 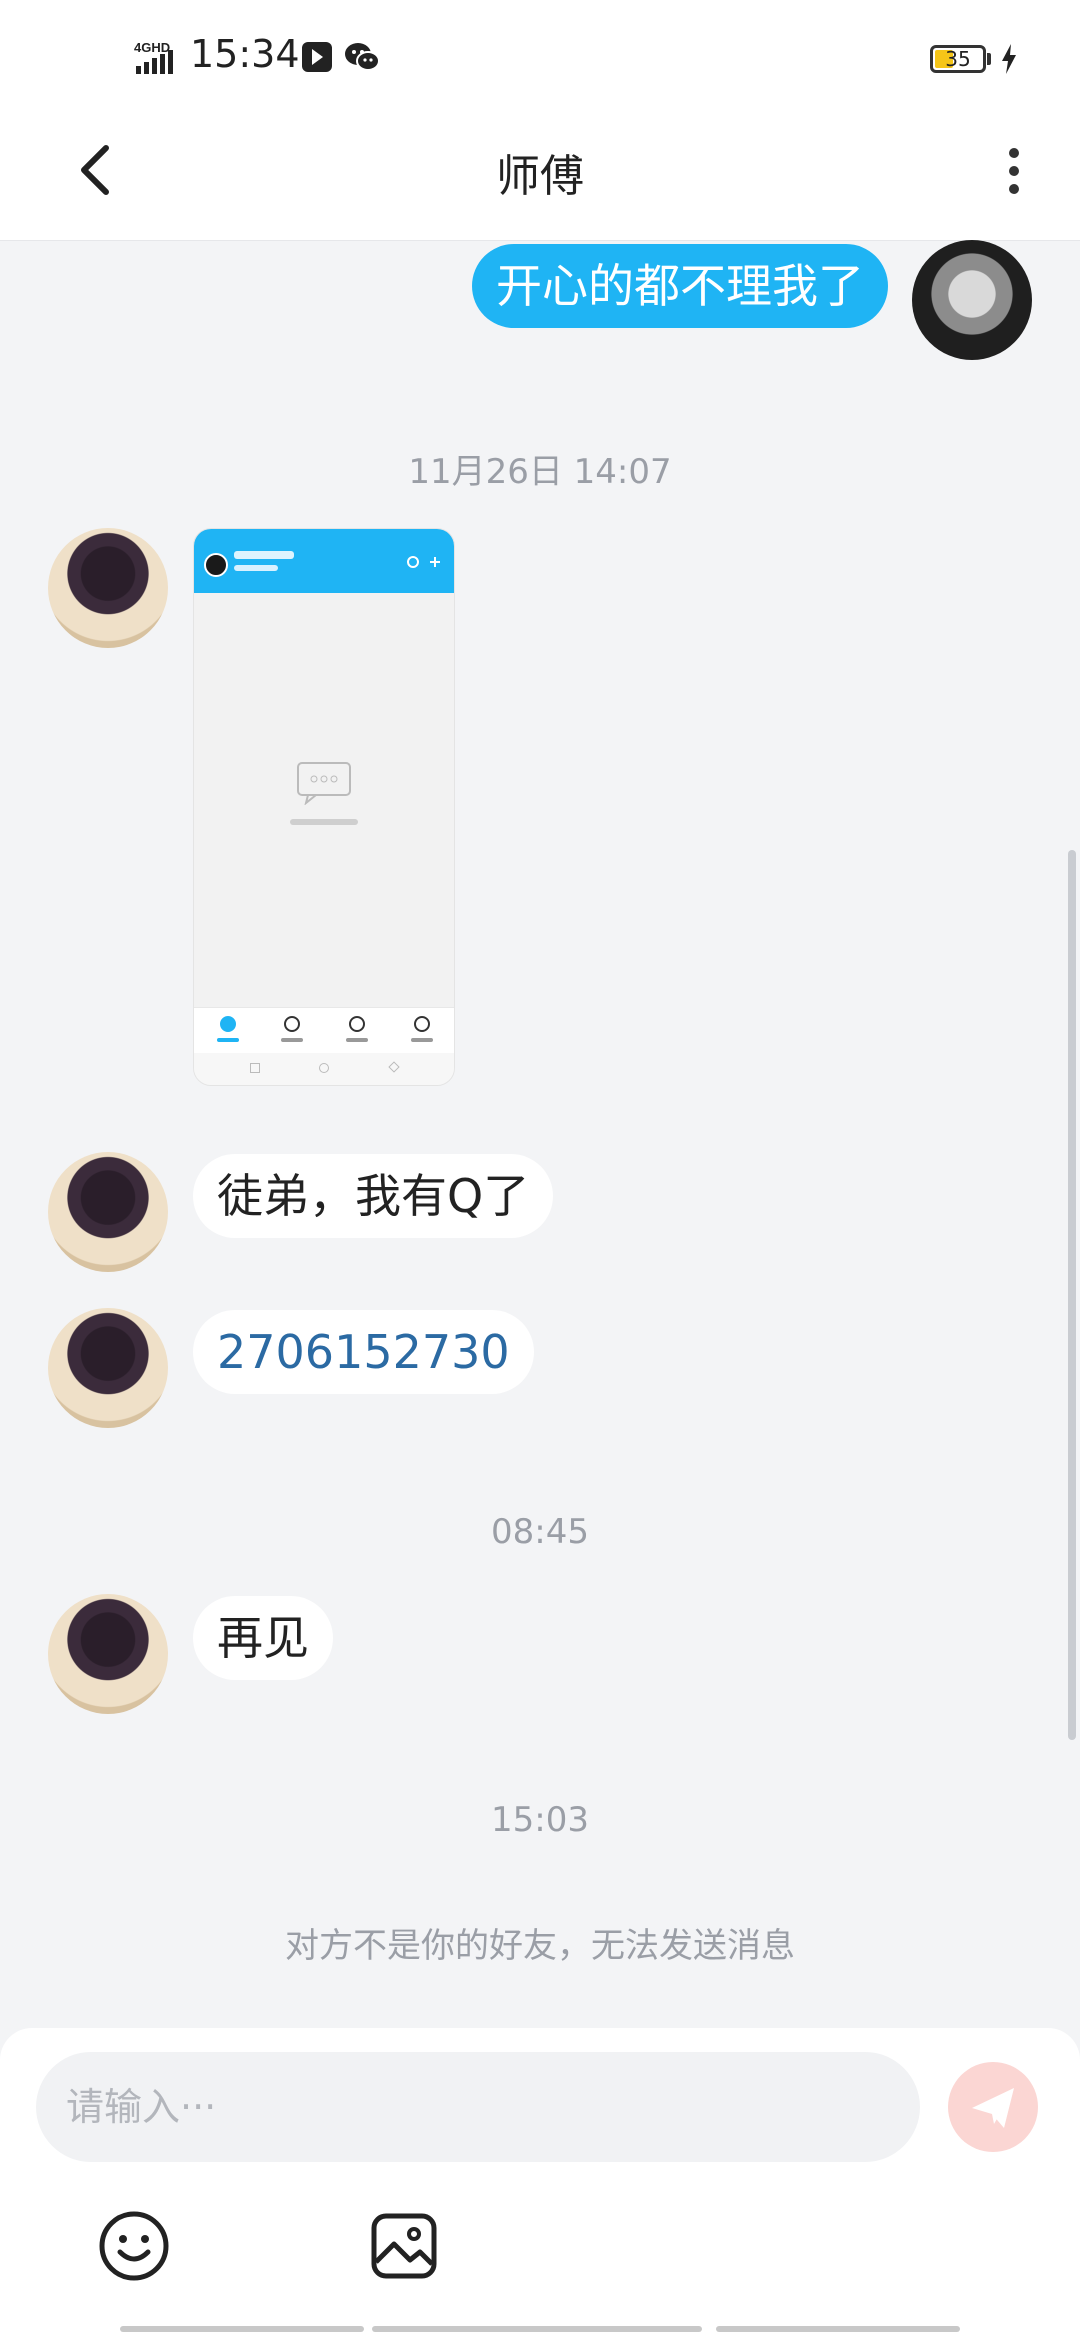 I want to click on received-number-bubble: 2706152730, so click(x=363, y=1352).